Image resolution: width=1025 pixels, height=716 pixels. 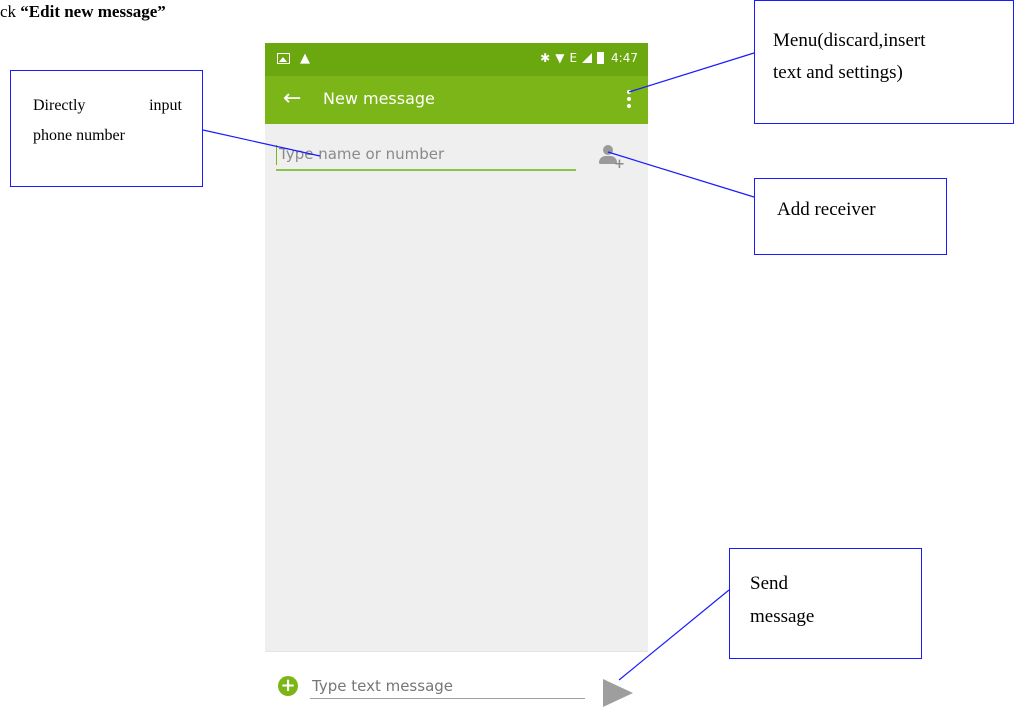 What do you see at coordinates (79, 135) in the screenshot?
I see `callout-input-line2: phone number` at bounding box center [79, 135].